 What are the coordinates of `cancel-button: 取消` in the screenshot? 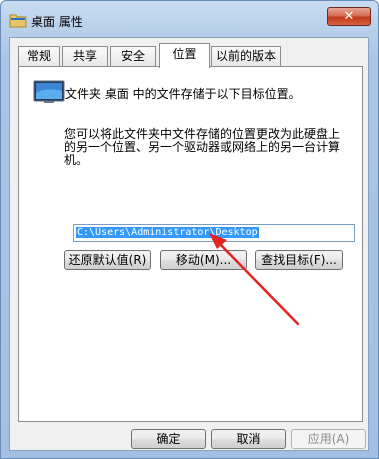 It's located at (248, 439).